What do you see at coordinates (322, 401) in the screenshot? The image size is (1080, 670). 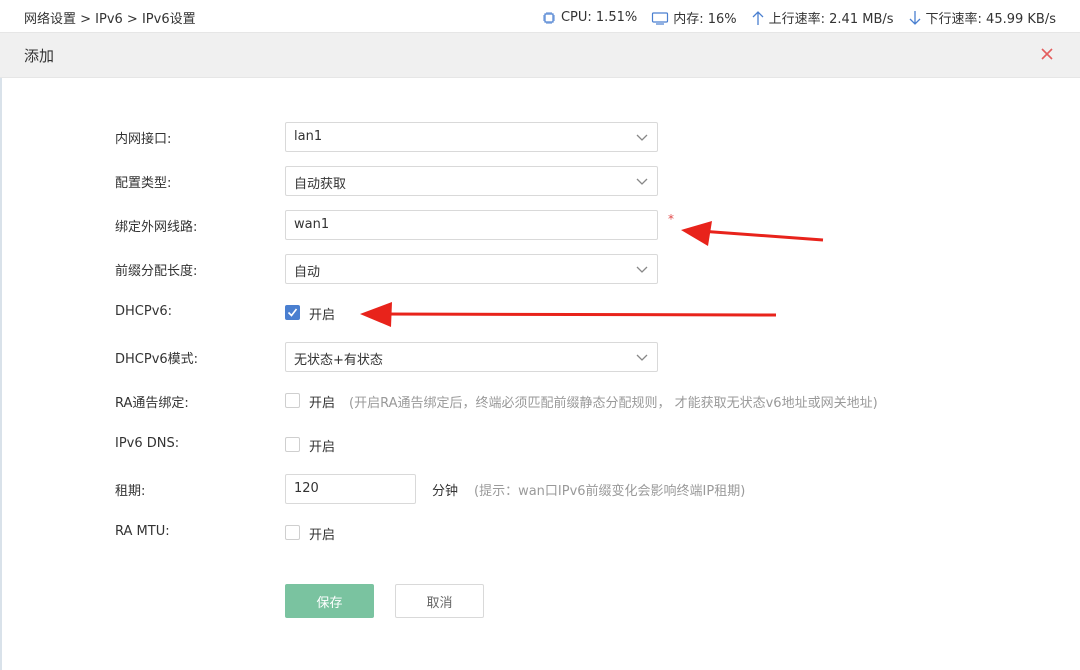 I see `ra-binding-option-label: 开启` at bounding box center [322, 401].